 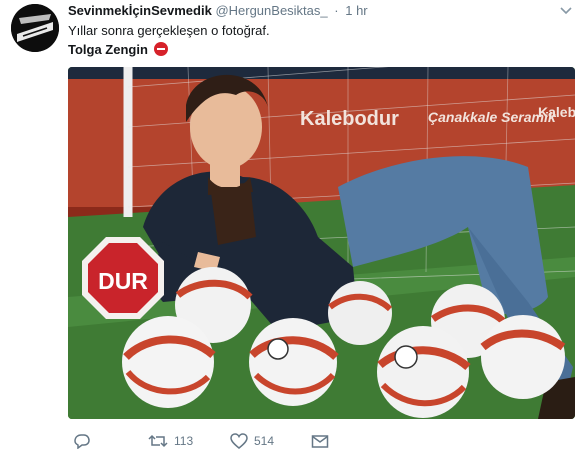 I want to click on heart-icon, so click(x=239, y=441).